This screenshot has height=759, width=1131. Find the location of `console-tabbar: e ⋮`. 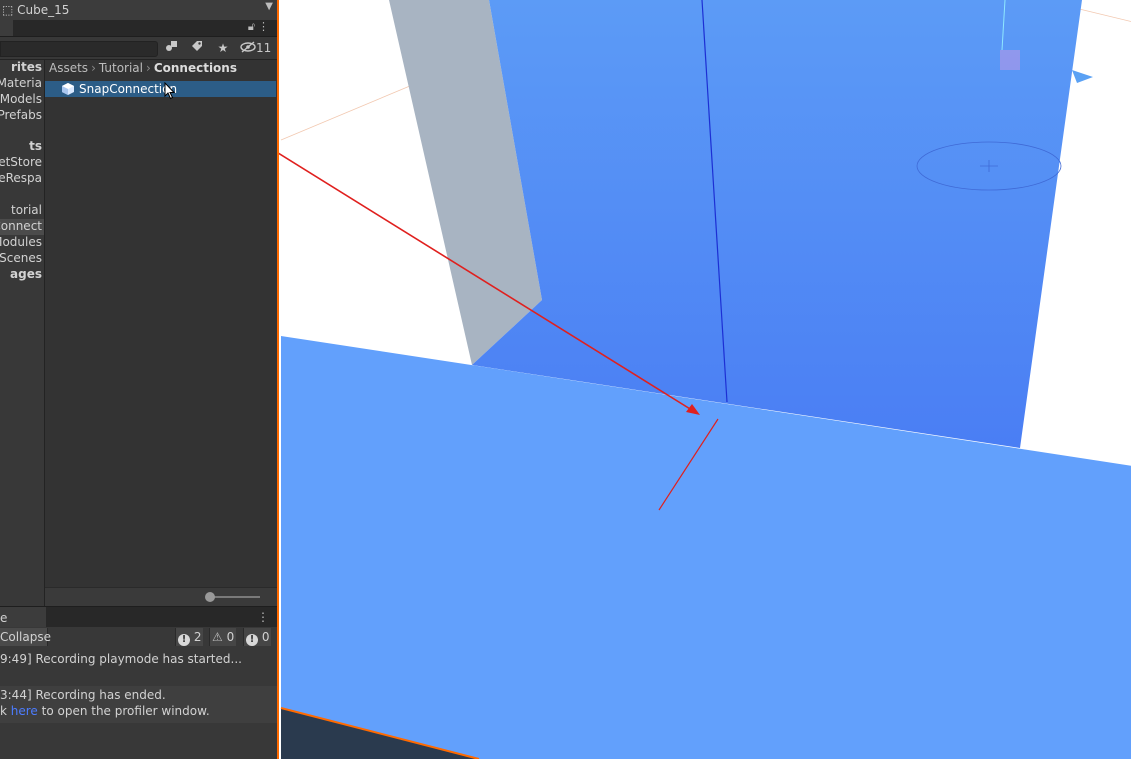

console-tabbar: e ⋮ is located at coordinates (138, 617).